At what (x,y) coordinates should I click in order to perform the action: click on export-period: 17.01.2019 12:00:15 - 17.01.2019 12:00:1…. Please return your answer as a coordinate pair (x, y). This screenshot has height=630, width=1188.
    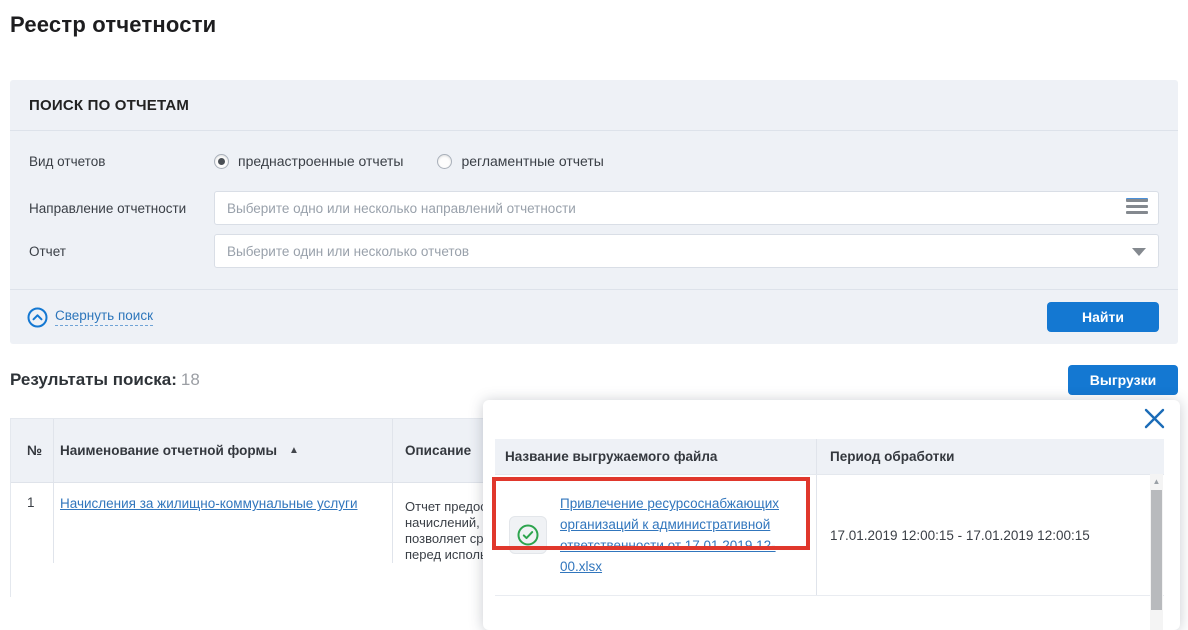
    Looking at the image, I should click on (960, 535).